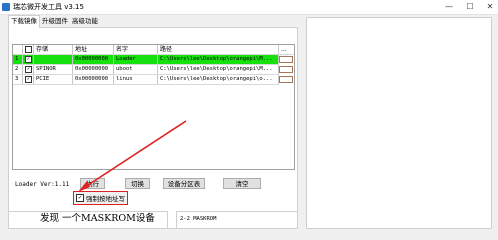  I want to click on window-title: 瑞芯微开发工具 v3.15, so click(48, 7).